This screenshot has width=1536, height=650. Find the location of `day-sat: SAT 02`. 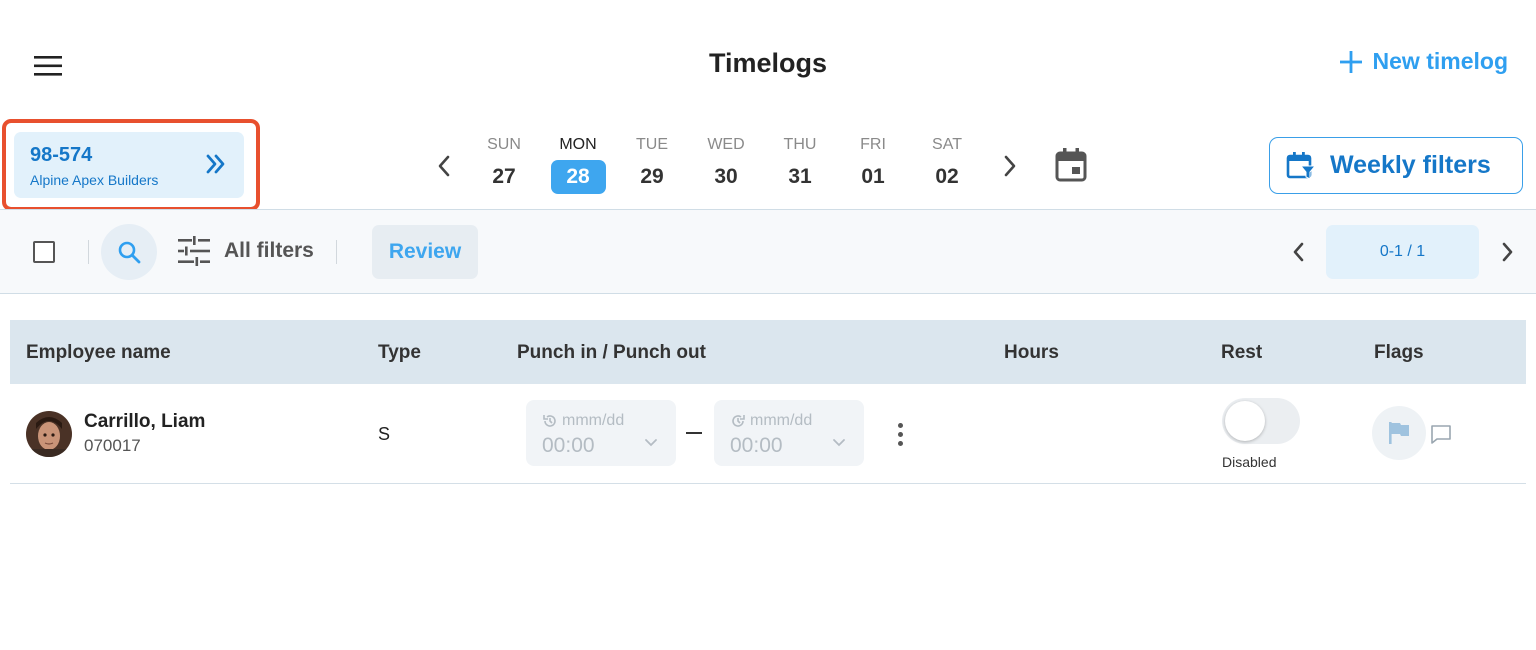

day-sat: SAT 02 is located at coordinates (947, 165).